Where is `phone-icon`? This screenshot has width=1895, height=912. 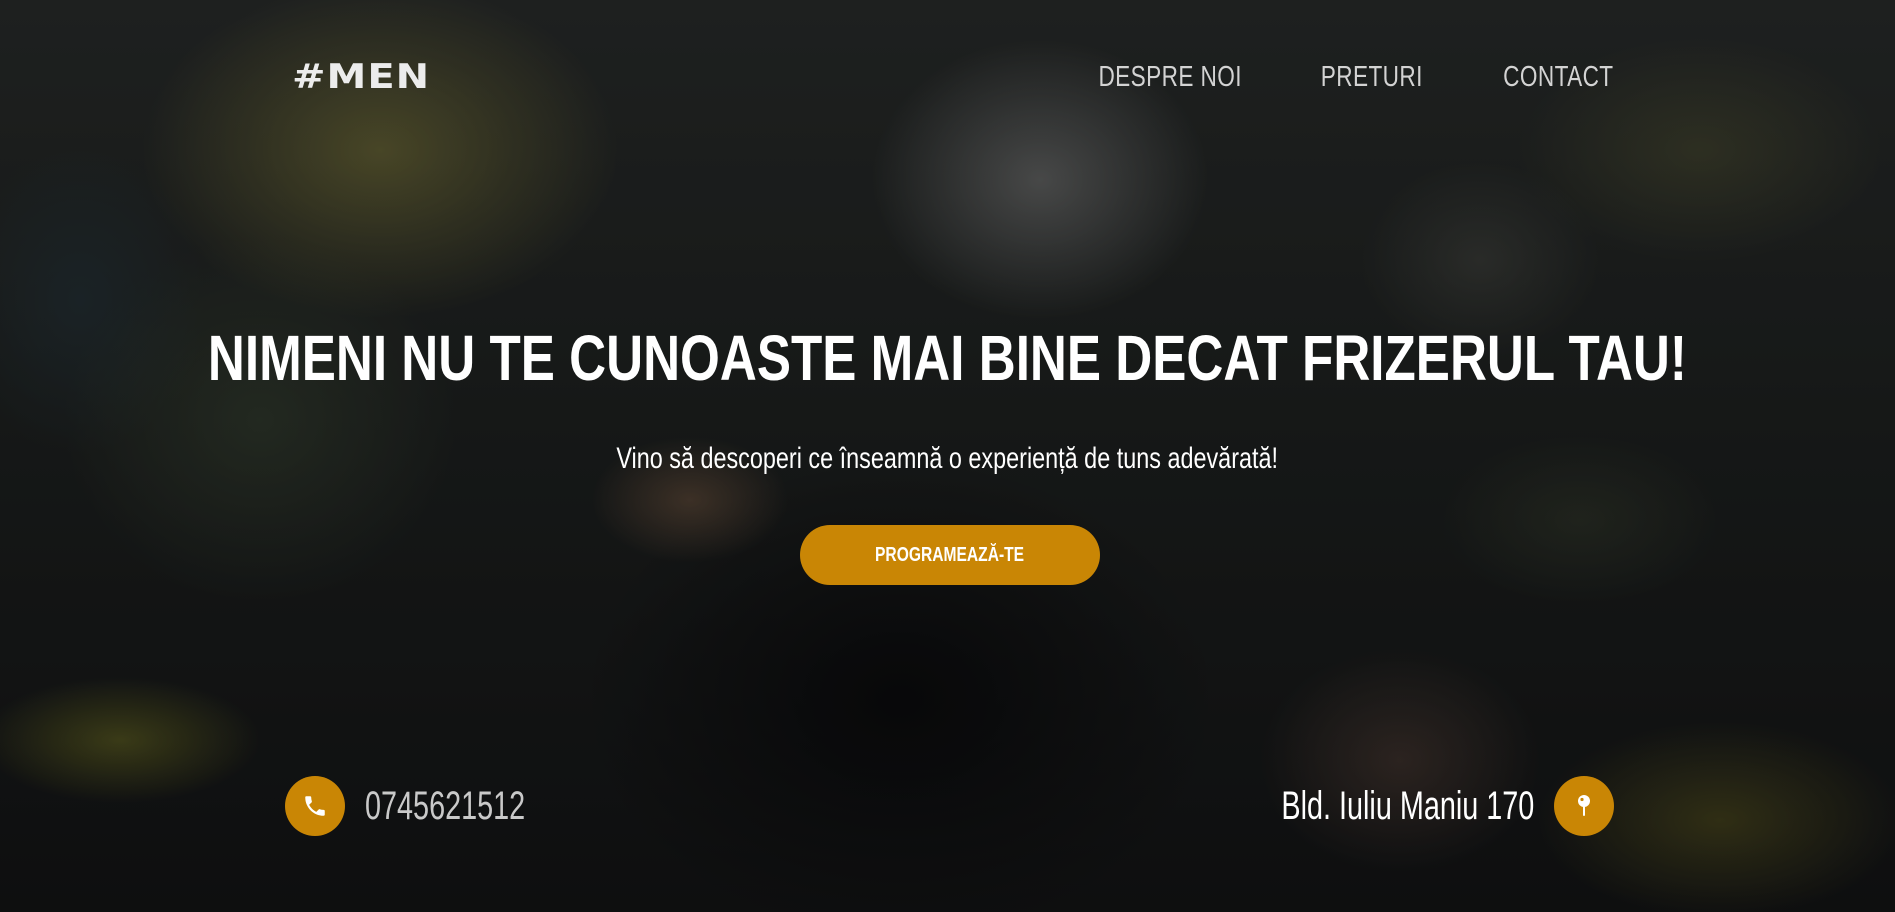 phone-icon is located at coordinates (315, 806).